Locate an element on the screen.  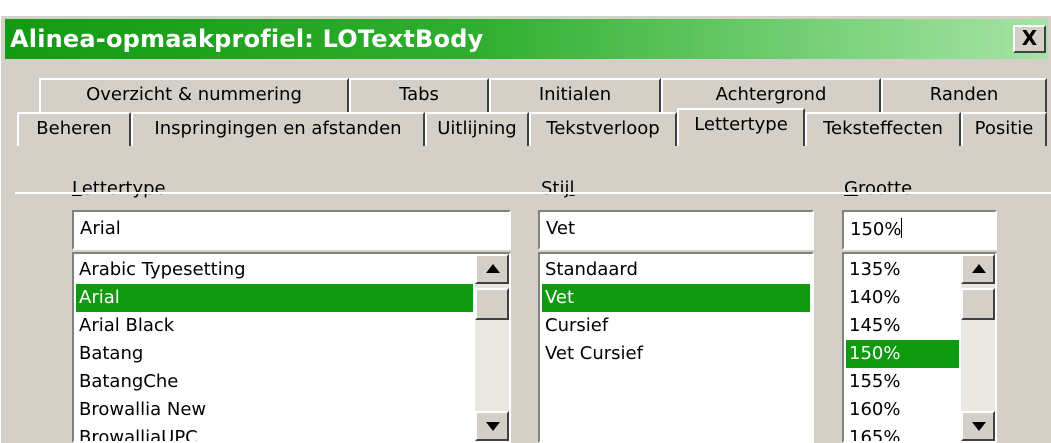
tab-label: Uitlijning is located at coordinates (477, 128).